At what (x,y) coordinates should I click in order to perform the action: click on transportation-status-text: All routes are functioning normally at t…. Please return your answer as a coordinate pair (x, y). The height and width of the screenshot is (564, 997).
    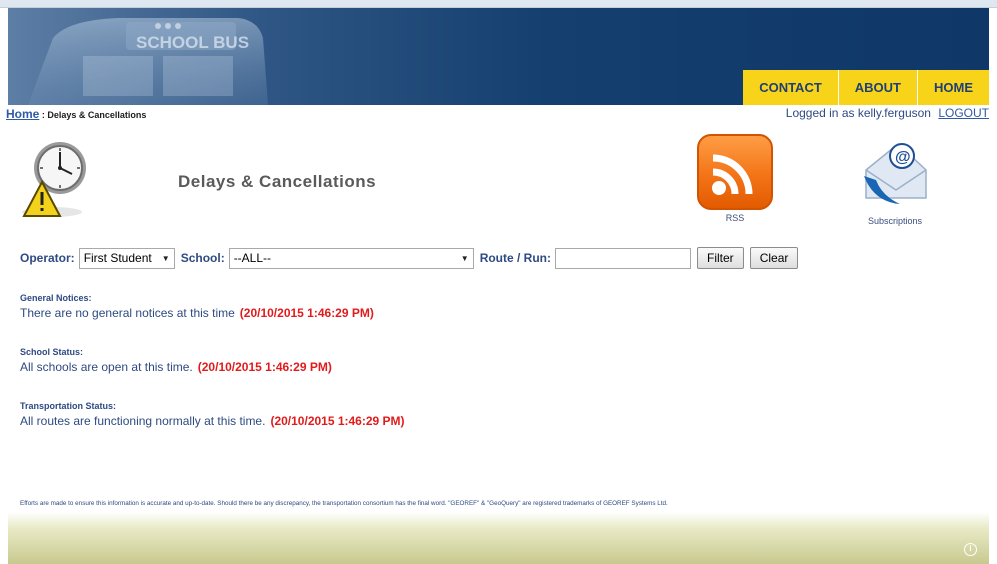
    Looking at the image, I should click on (143, 421).